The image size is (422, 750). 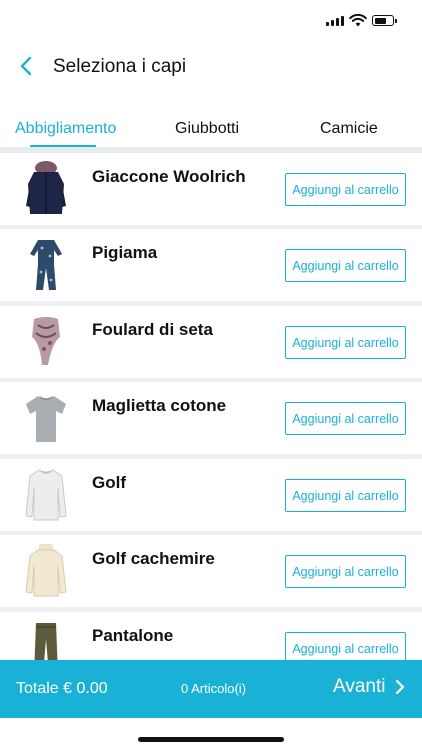 I want to click on category-tabs: Abbigliamento Giubbotti Camicie, so click(x=211, y=128).